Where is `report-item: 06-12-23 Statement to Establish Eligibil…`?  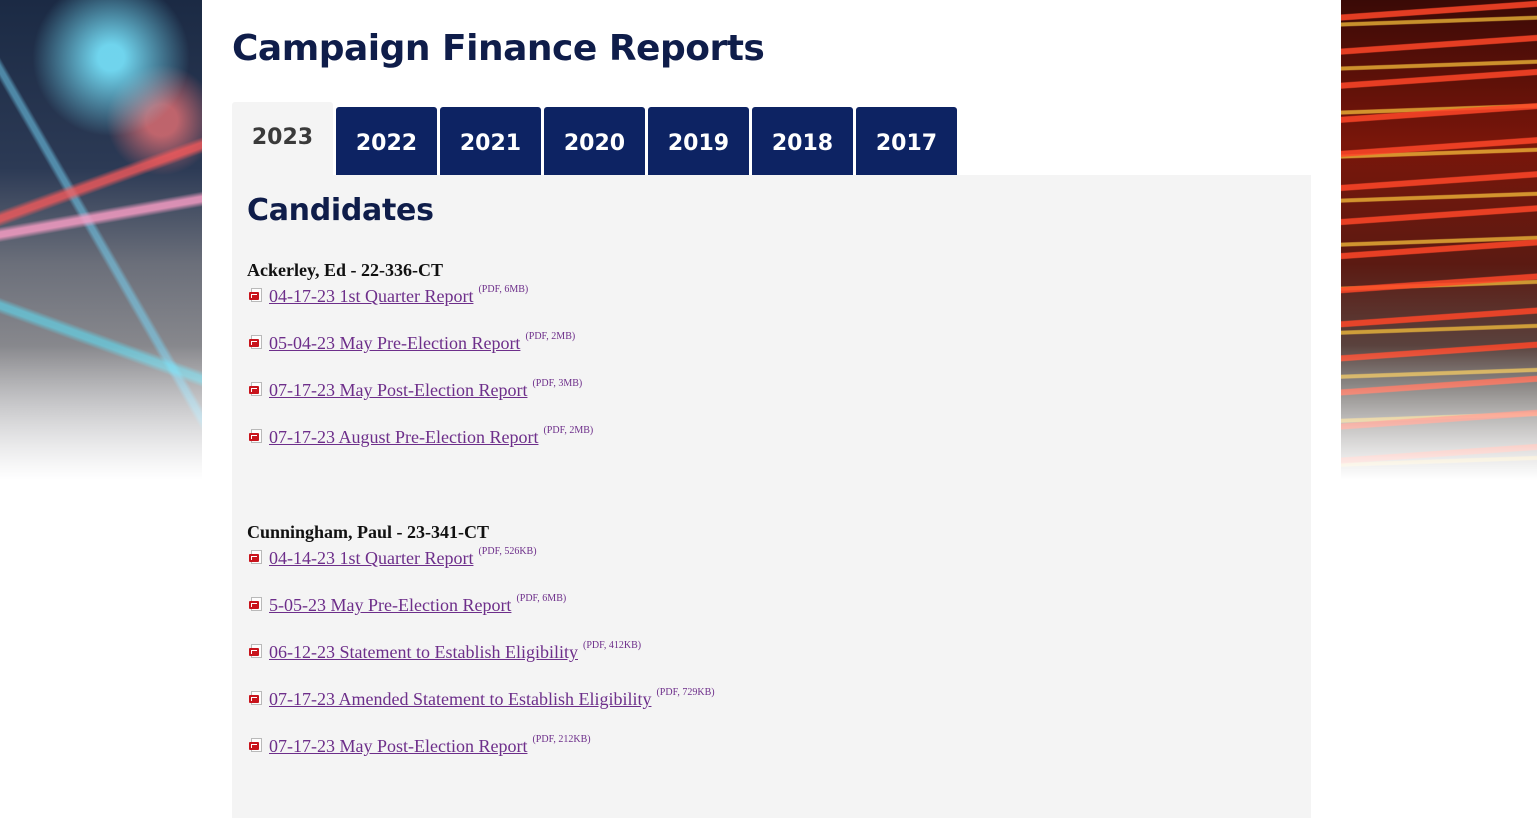
report-item: 06-12-23 Statement to Establish Eligibil… is located at coordinates (481, 662).